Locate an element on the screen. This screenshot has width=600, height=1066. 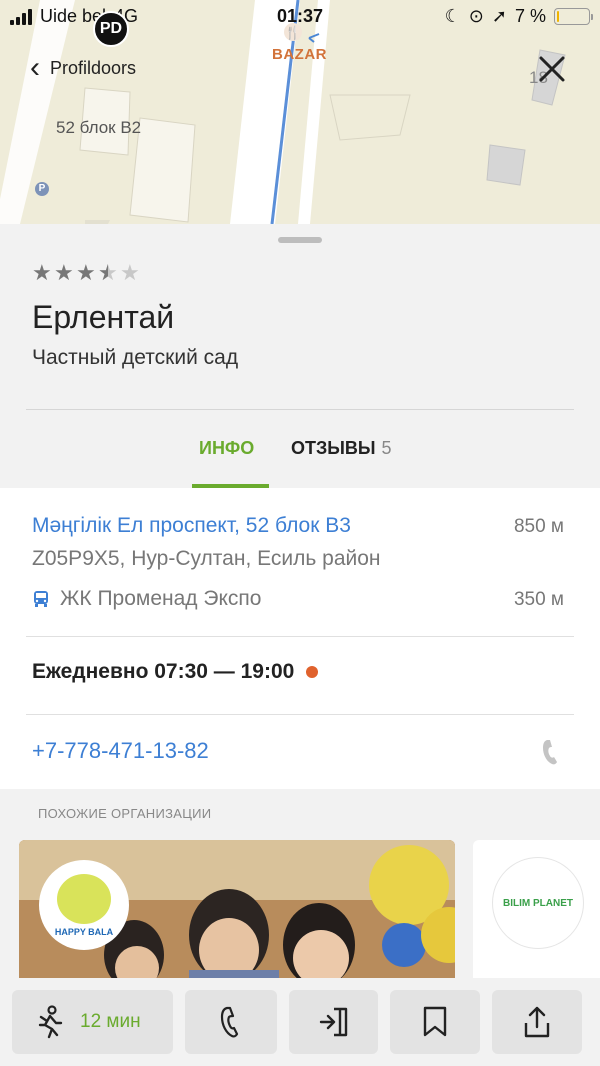
share-icon is located at coordinates (537, 1022).